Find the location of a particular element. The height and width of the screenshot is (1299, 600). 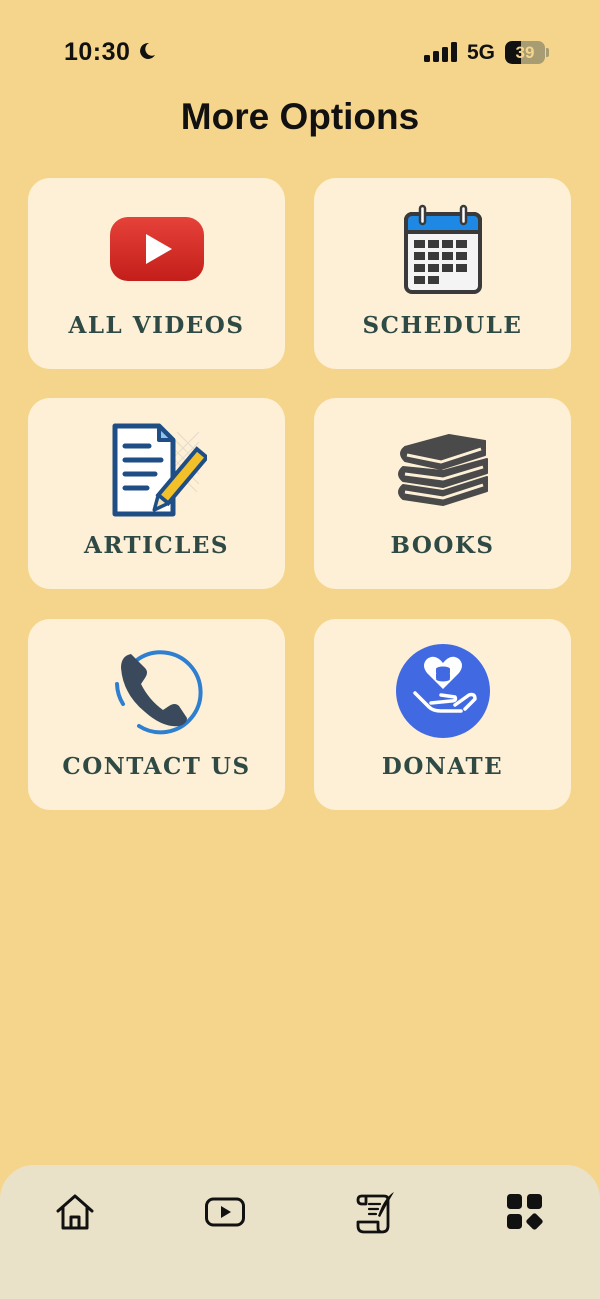

signal-icon is located at coordinates (440, 52).